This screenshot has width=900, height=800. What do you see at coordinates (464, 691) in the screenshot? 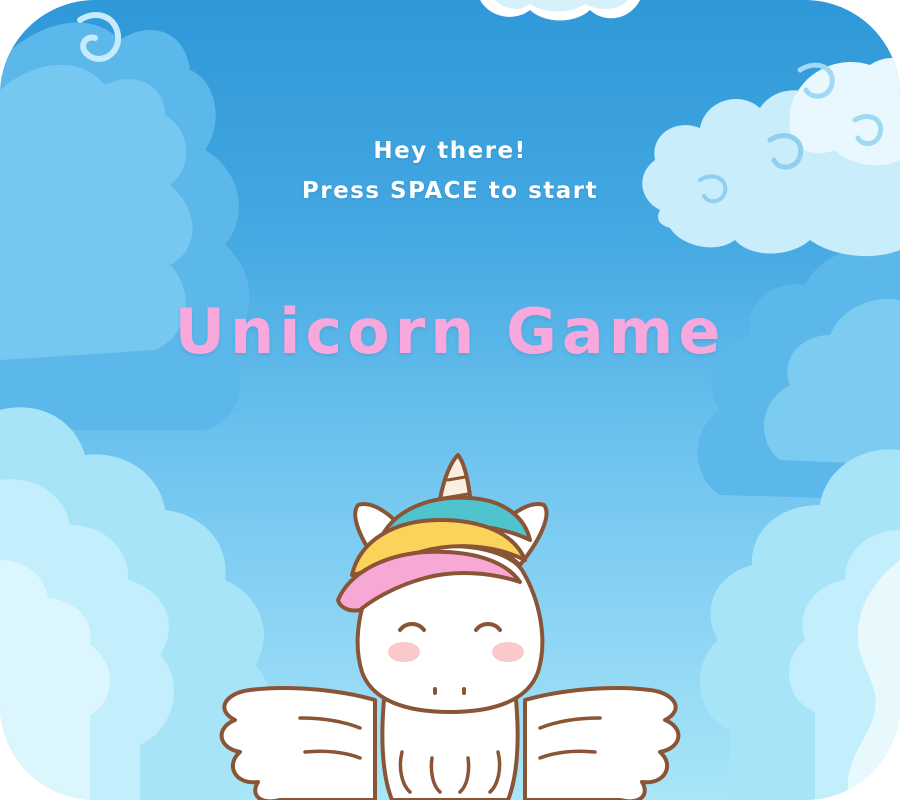
I see `right-nostril` at bounding box center [464, 691].